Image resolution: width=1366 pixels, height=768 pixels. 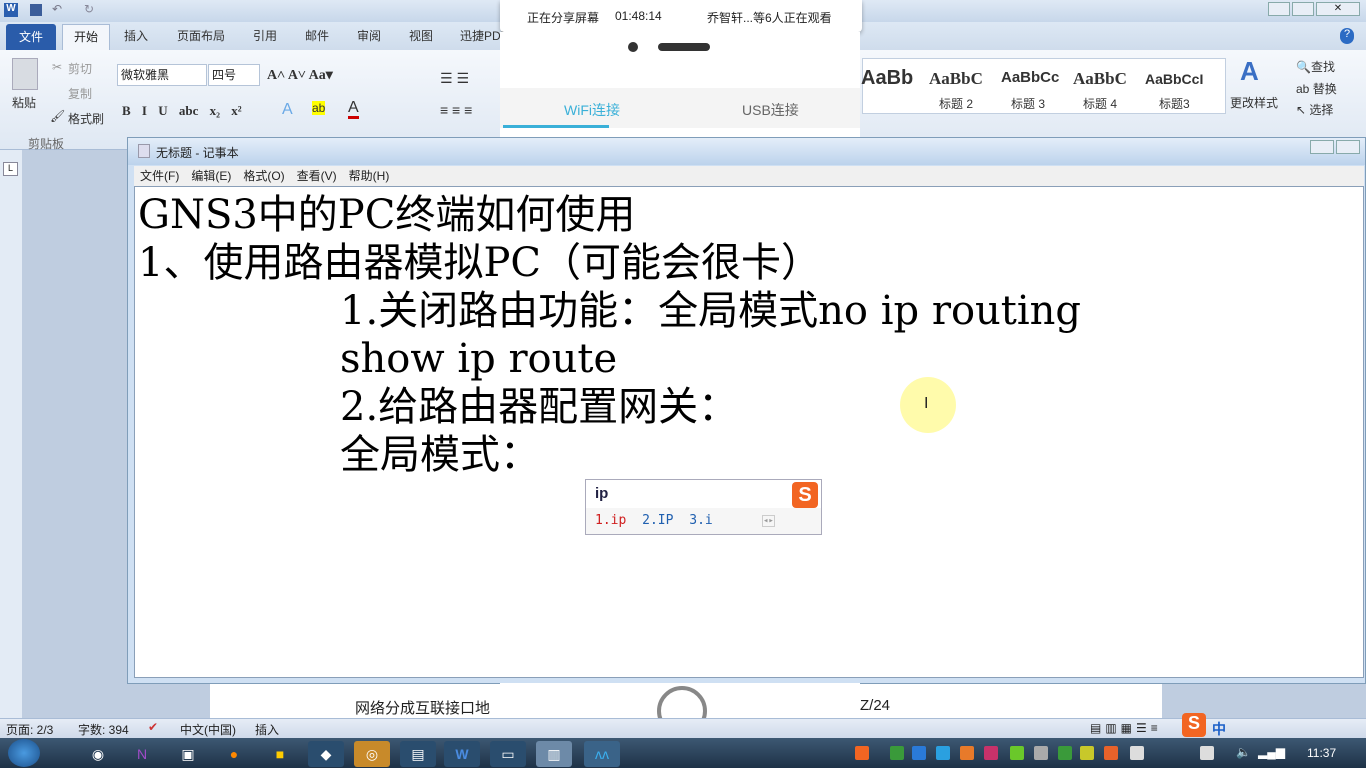 What do you see at coordinates (700, 520) in the screenshot?
I see `ime-candidate: 3.i` at bounding box center [700, 520].